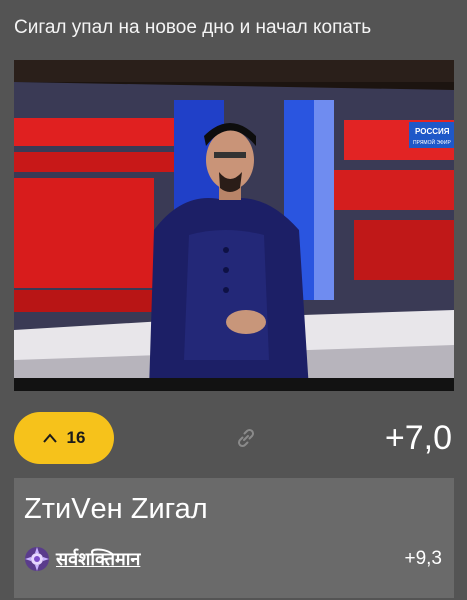 This screenshot has height=600, width=467. I want to click on channel-badge-line2: ПРЯМОЙ ЭФИР, so click(432, 142).